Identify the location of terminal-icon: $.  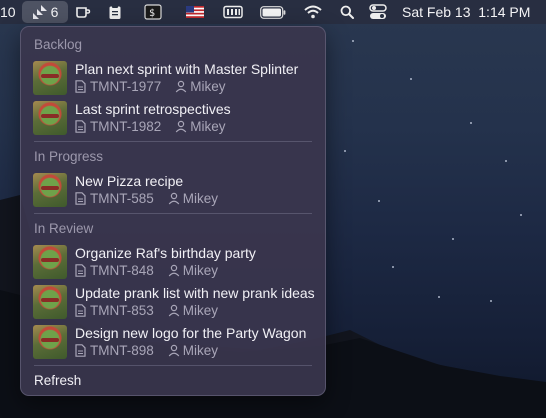
(153, 12).